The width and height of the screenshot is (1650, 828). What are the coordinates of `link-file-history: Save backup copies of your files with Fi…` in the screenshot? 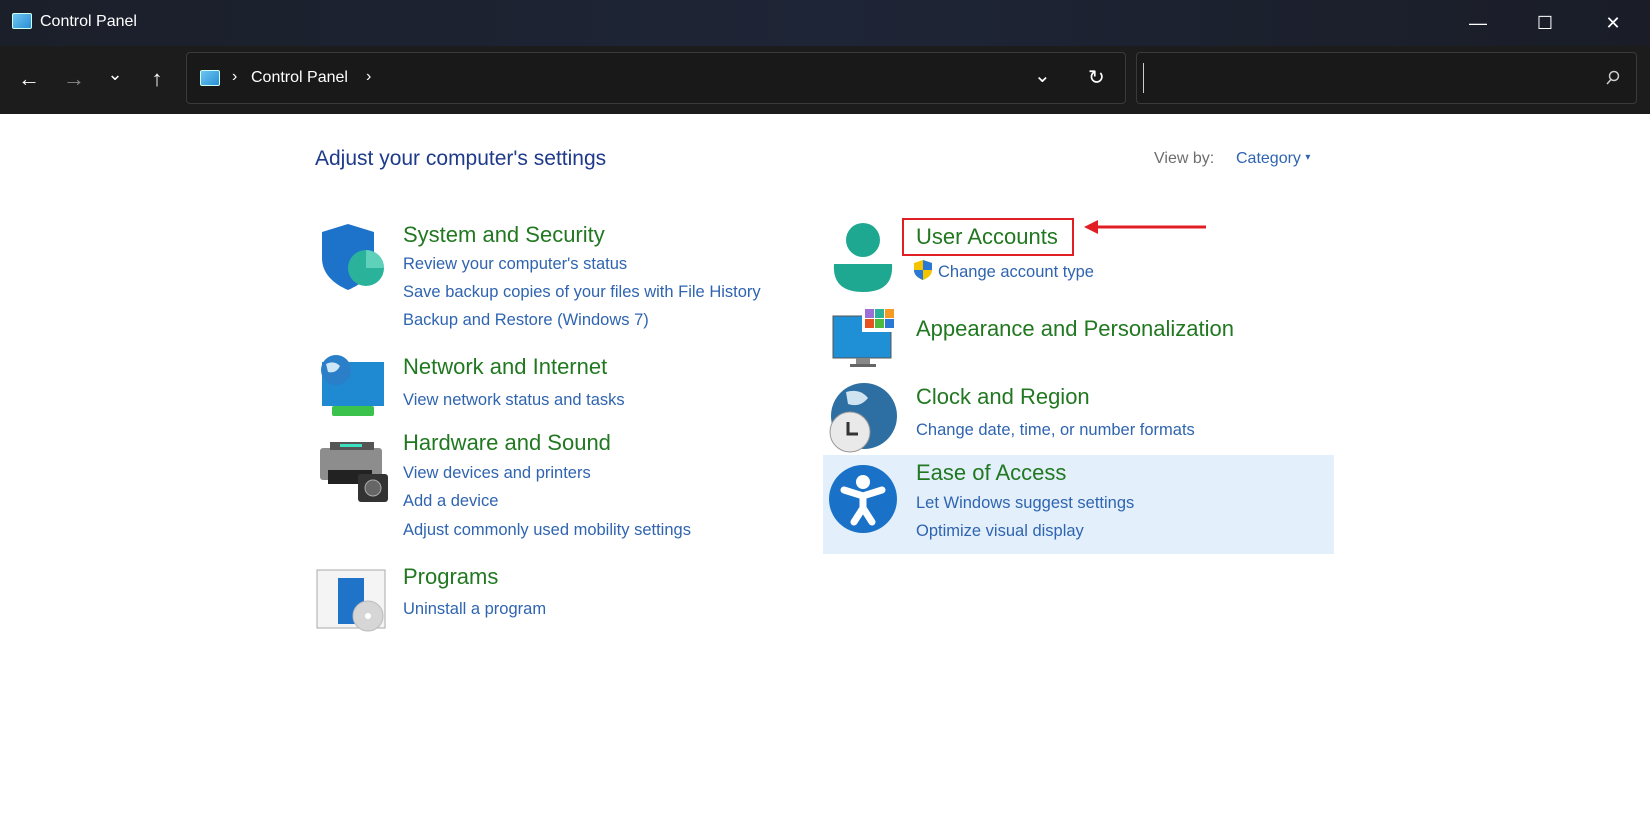 It's located at (582, 292).